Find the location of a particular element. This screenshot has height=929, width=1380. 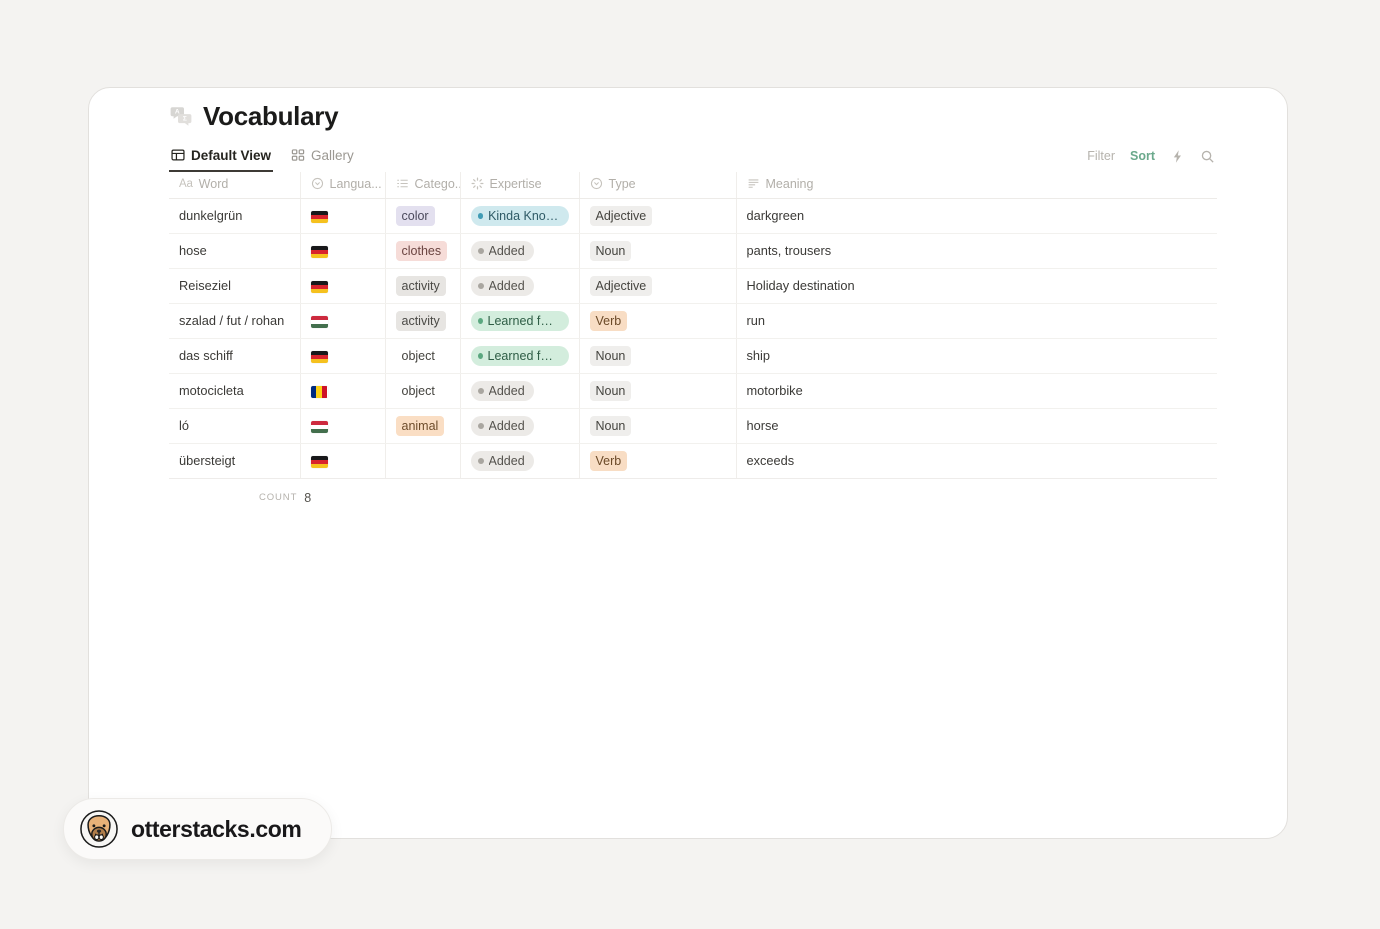

text-lines-icon is located at coordinates (753, 183).